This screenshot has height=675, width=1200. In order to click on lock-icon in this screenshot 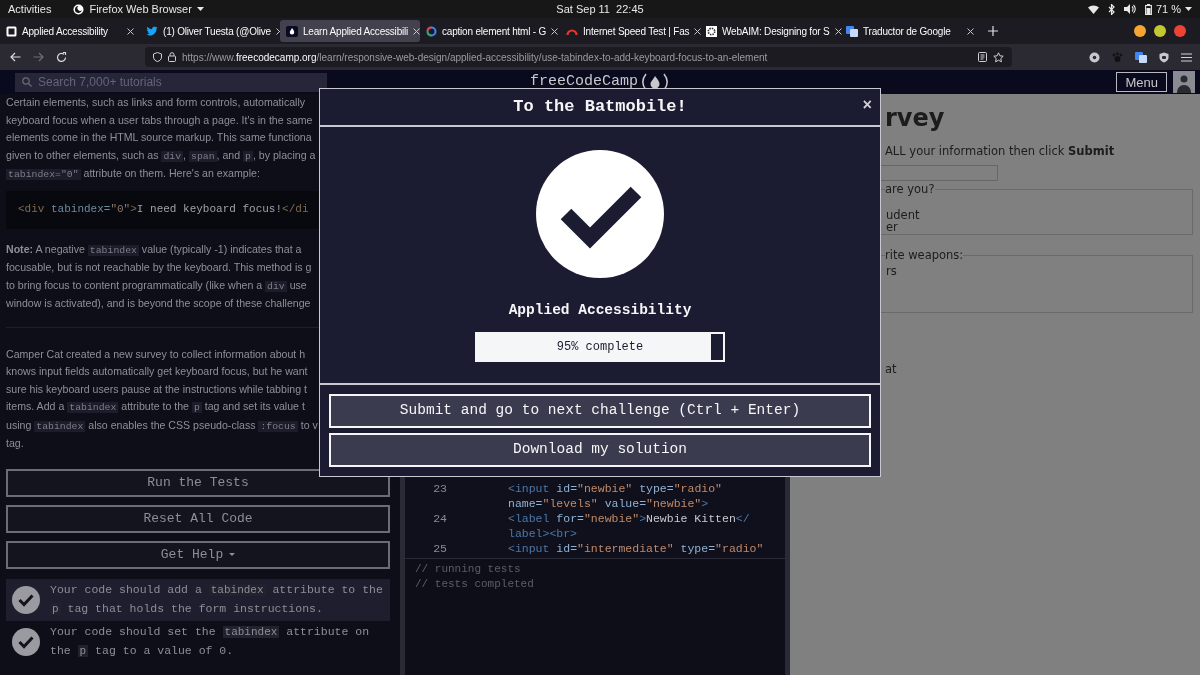, I will do `click(172, 57)`.